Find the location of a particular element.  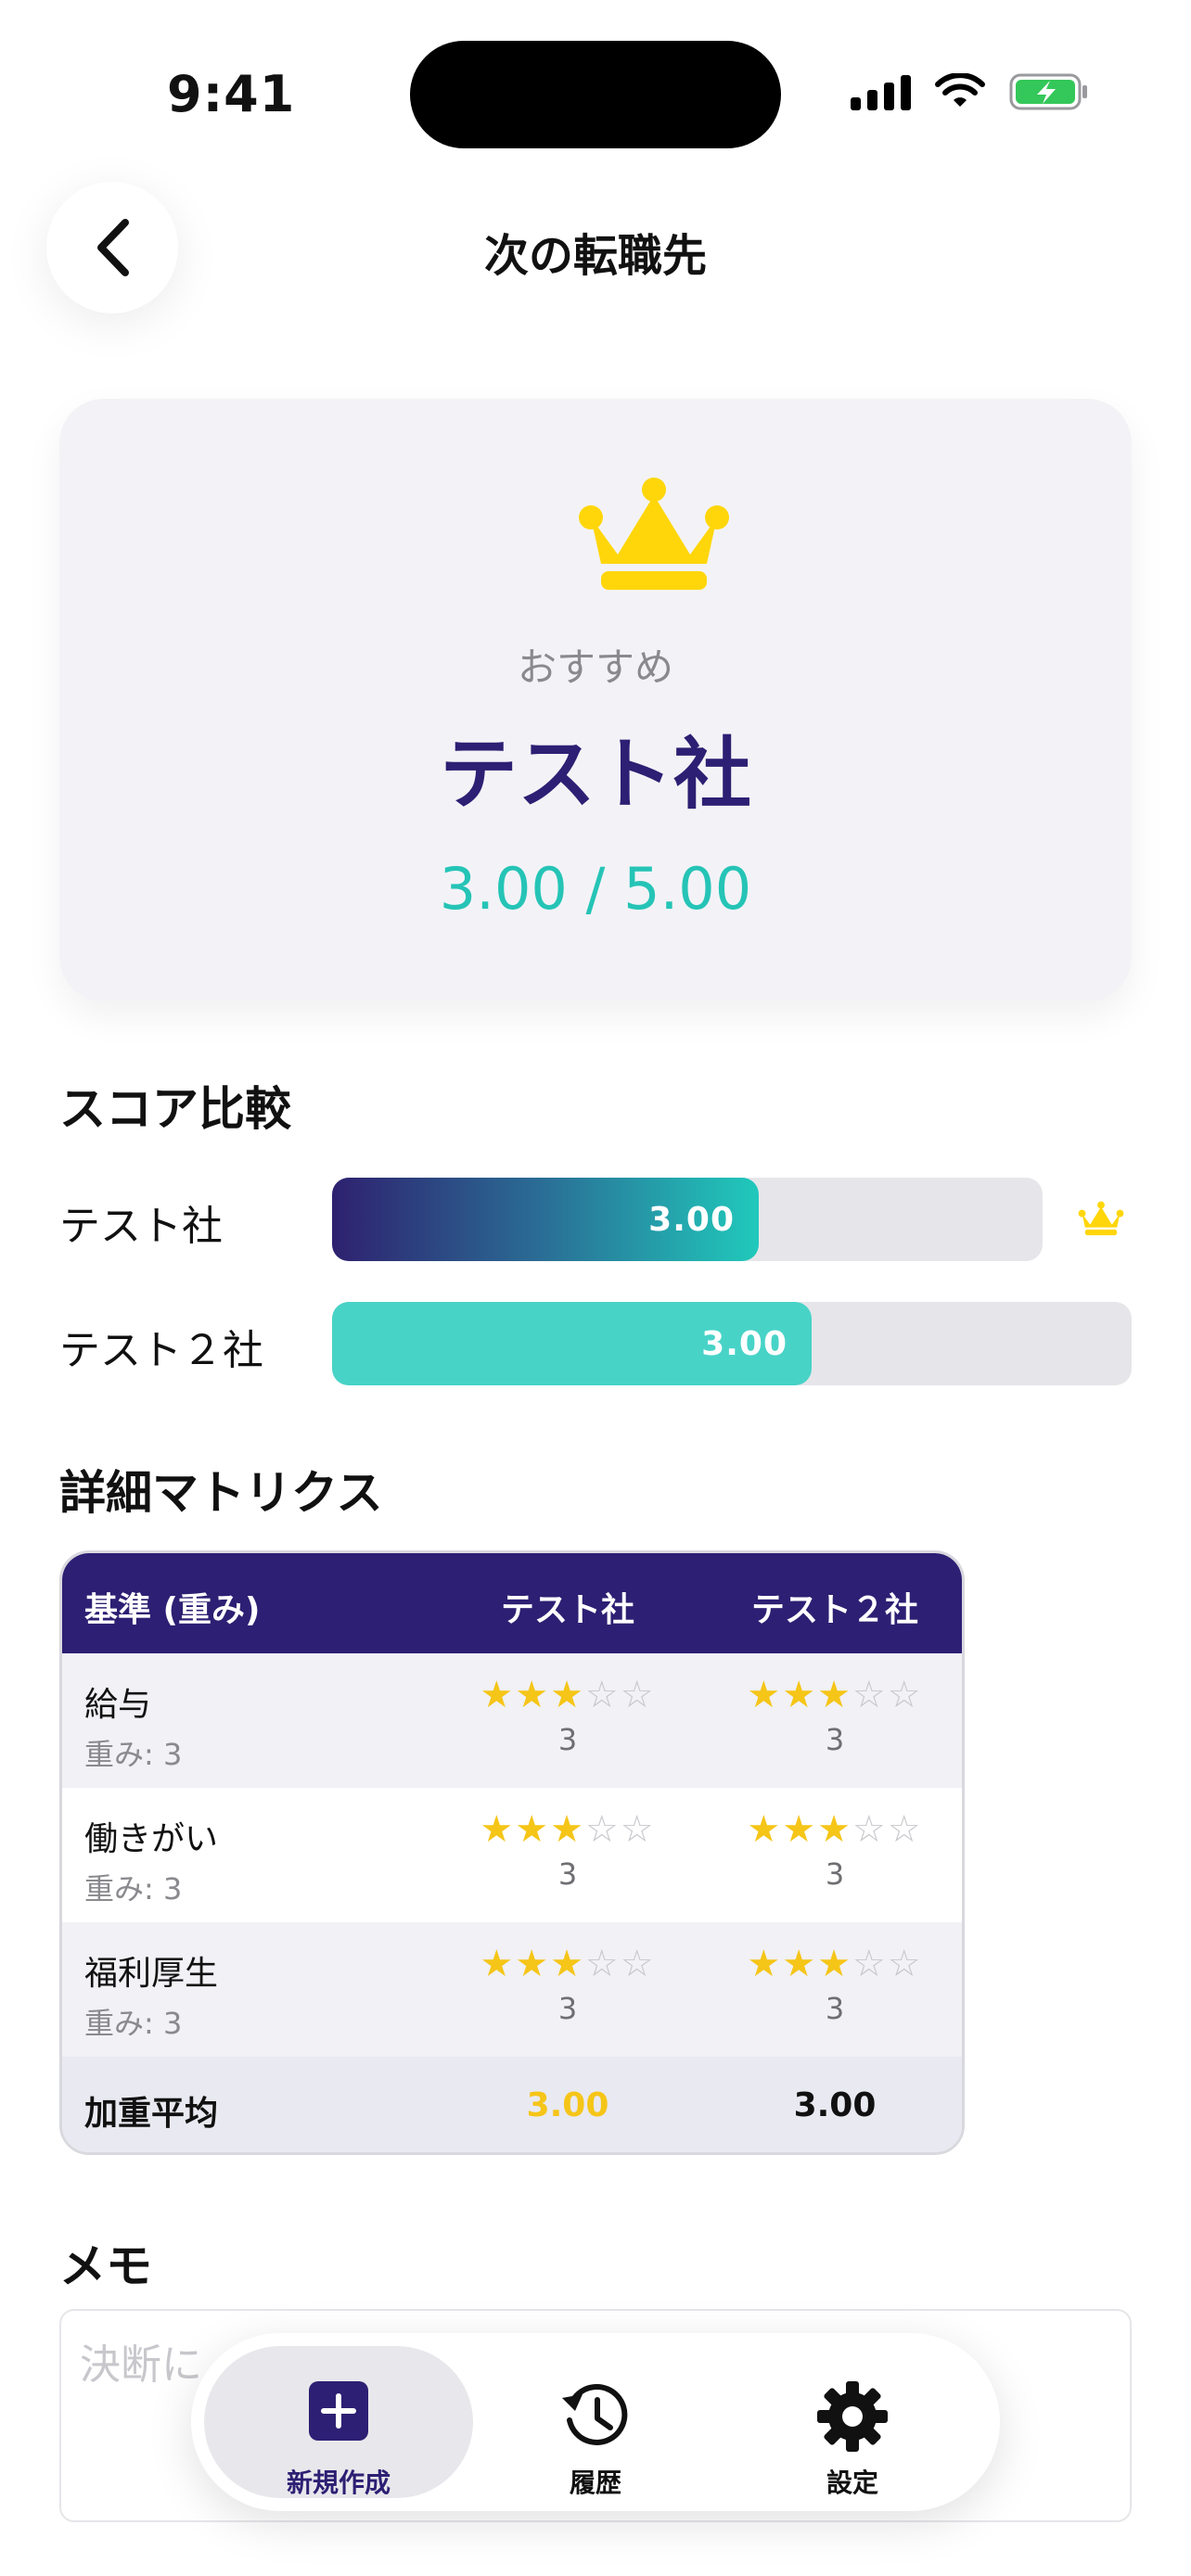

recommendation-label: おすすめ is located at coordinates (595, 667).